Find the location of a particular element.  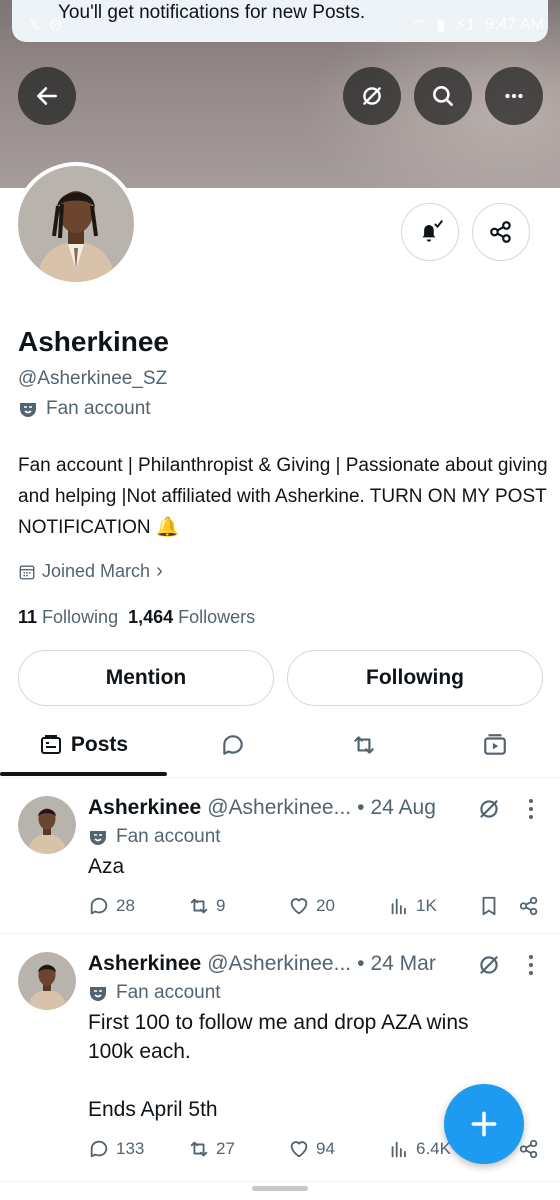

notification-bell-button is located at coordinates (430, 232).